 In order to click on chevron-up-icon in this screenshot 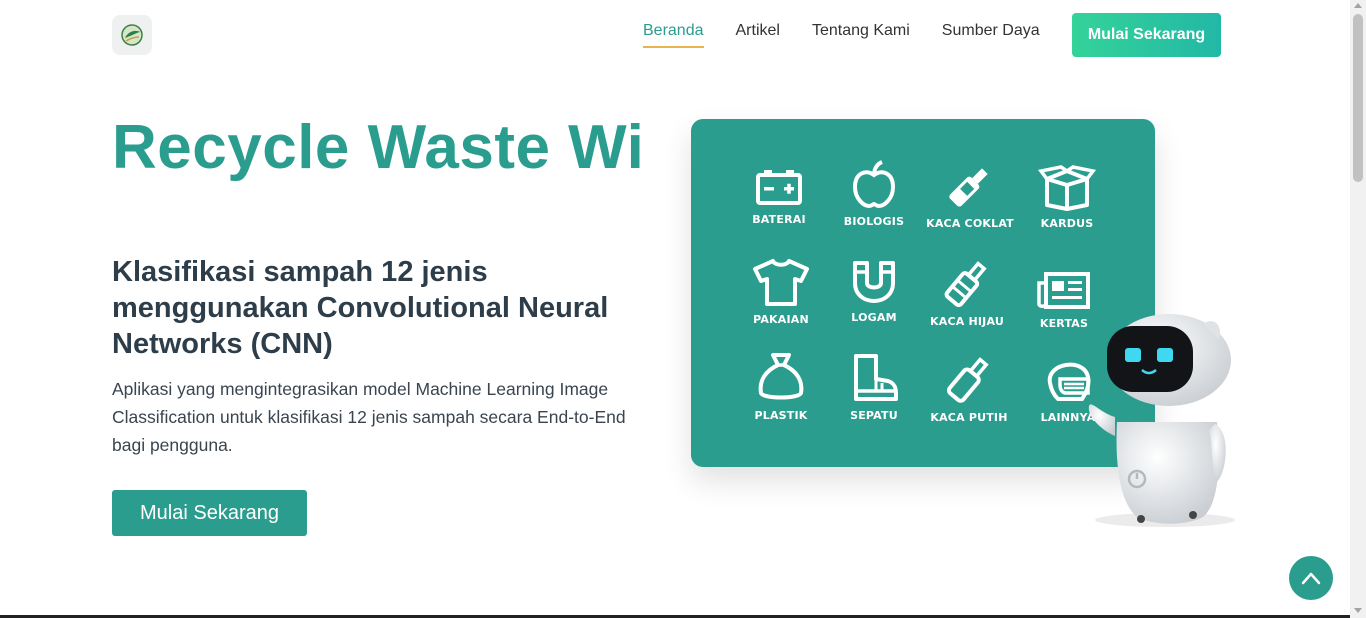, I will do `click(1311, 578)`.